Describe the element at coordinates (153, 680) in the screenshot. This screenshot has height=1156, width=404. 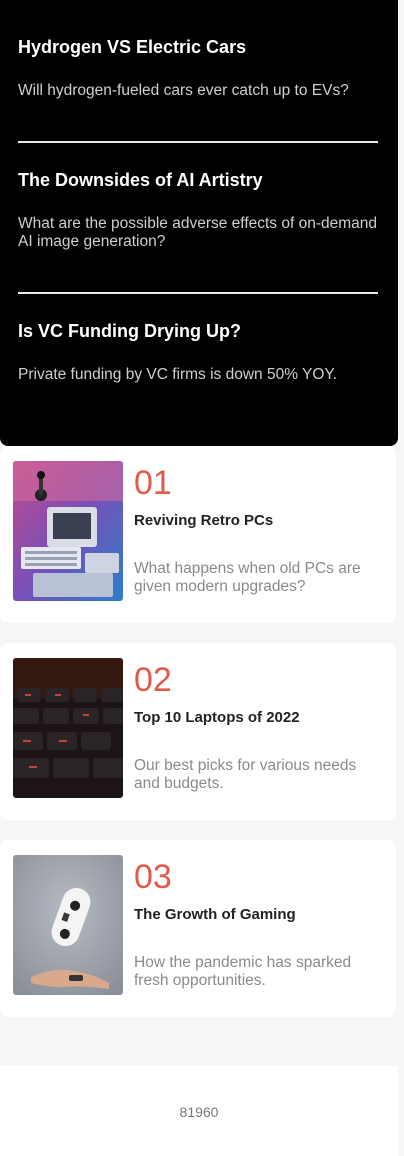
I see `article-number: 02` at that location.